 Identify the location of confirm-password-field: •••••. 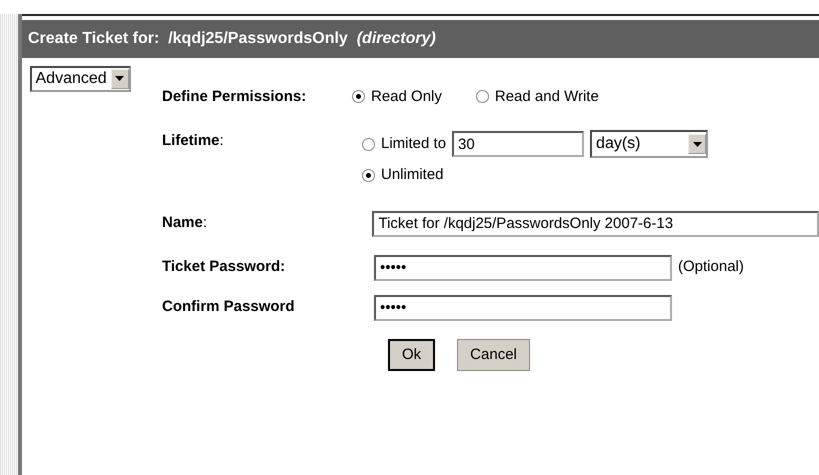
(523, 307).